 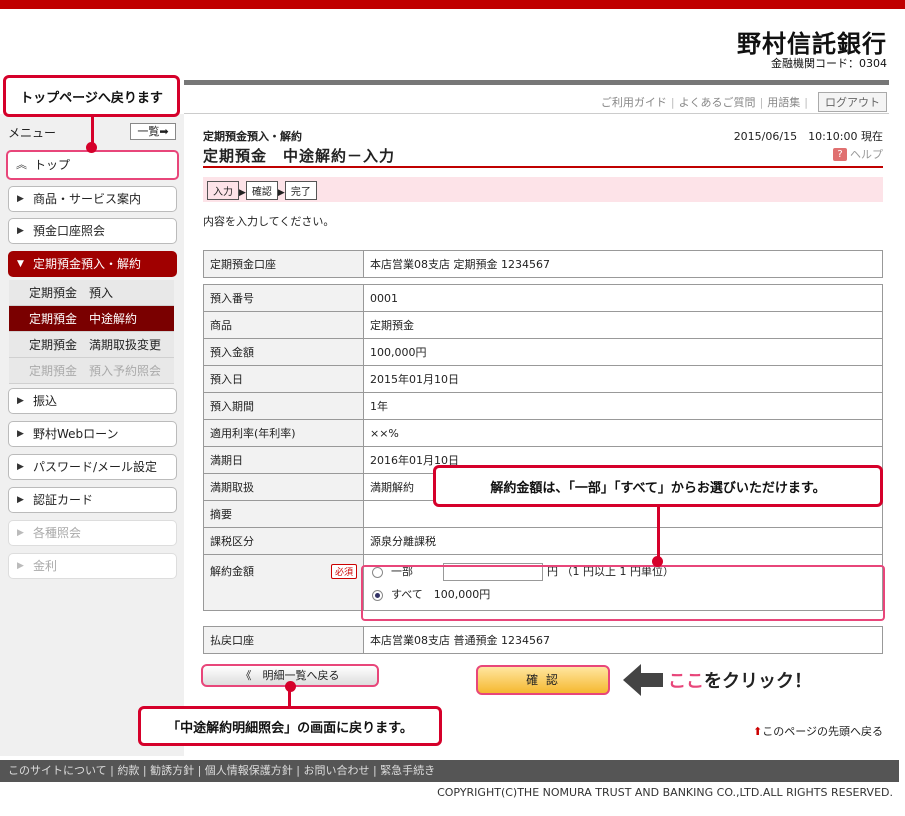 What do you see at coordinates (840, 154) in the screenshot?
I see `help-icon: ?` at bounding box center [840, 154].